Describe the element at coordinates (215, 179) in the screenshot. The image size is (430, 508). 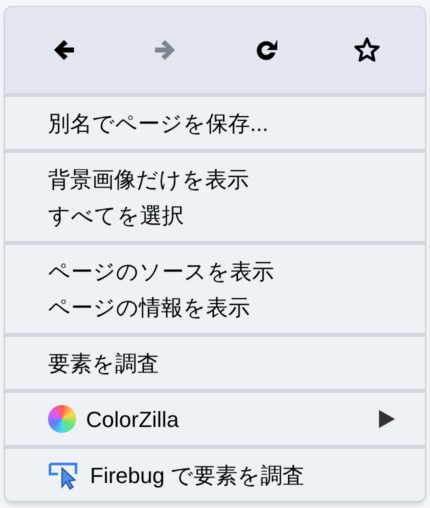
I see `menu-item: 背景画像だけを表示` at that location.